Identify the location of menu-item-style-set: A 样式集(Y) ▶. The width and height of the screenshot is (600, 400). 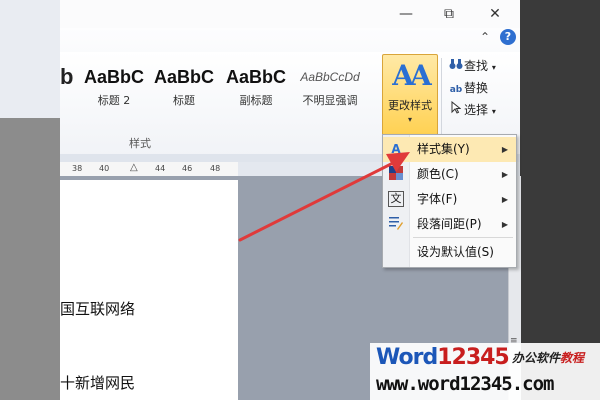
(449, 149).